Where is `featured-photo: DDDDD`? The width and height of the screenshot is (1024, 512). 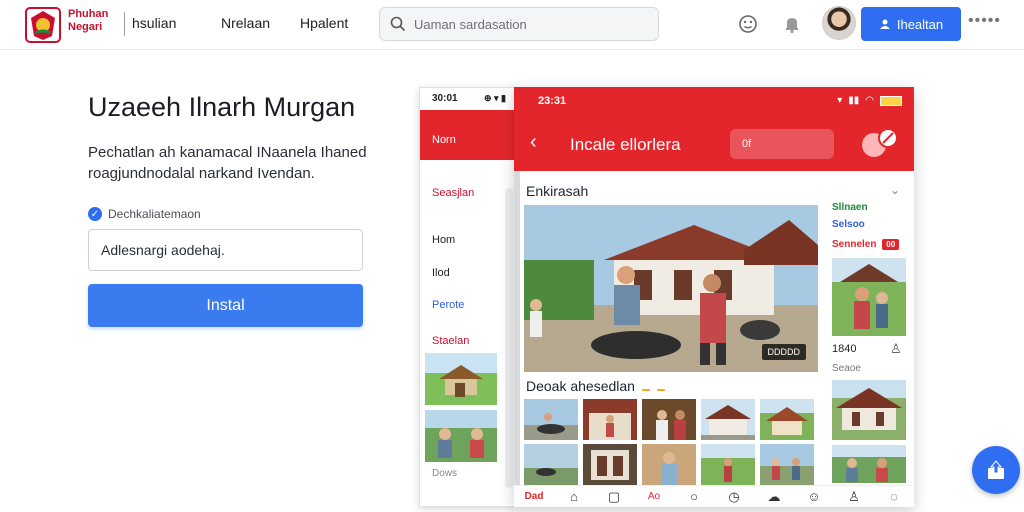
featured-photo: DDDDD is located at coordinates (671, 288).